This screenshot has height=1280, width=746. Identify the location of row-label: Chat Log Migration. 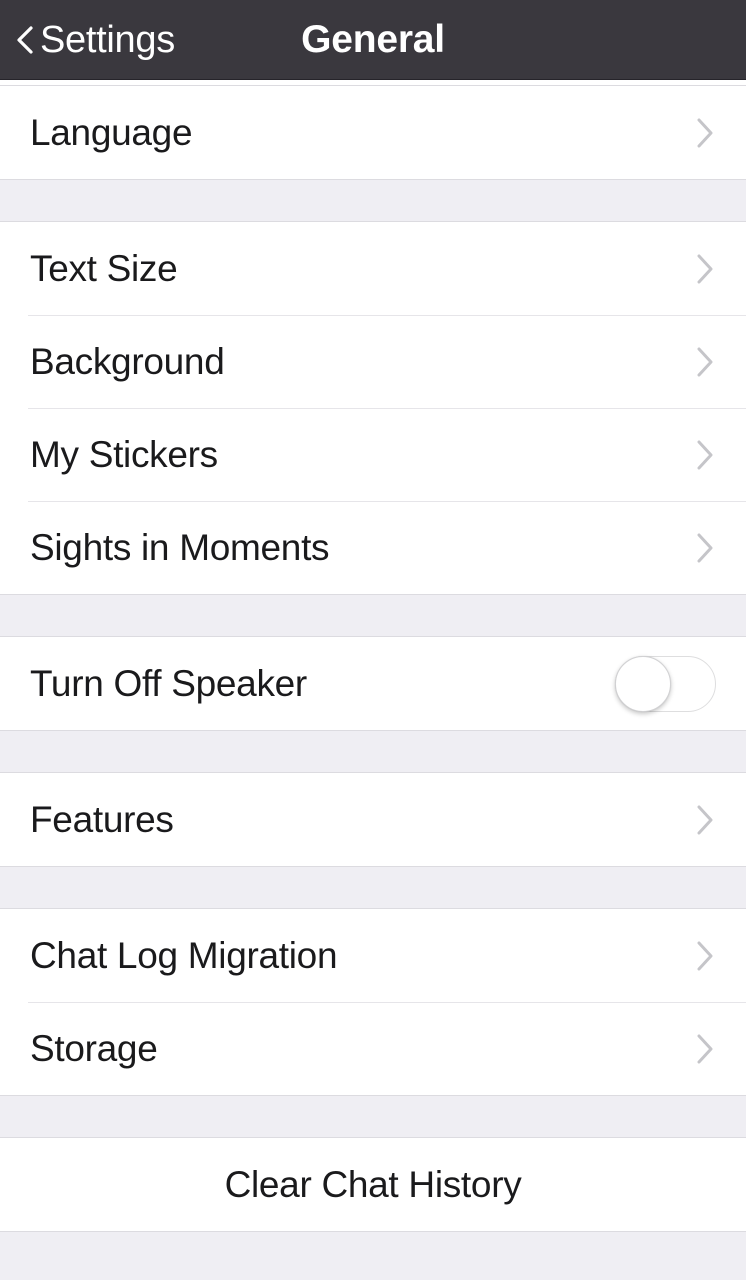
(184, 955).